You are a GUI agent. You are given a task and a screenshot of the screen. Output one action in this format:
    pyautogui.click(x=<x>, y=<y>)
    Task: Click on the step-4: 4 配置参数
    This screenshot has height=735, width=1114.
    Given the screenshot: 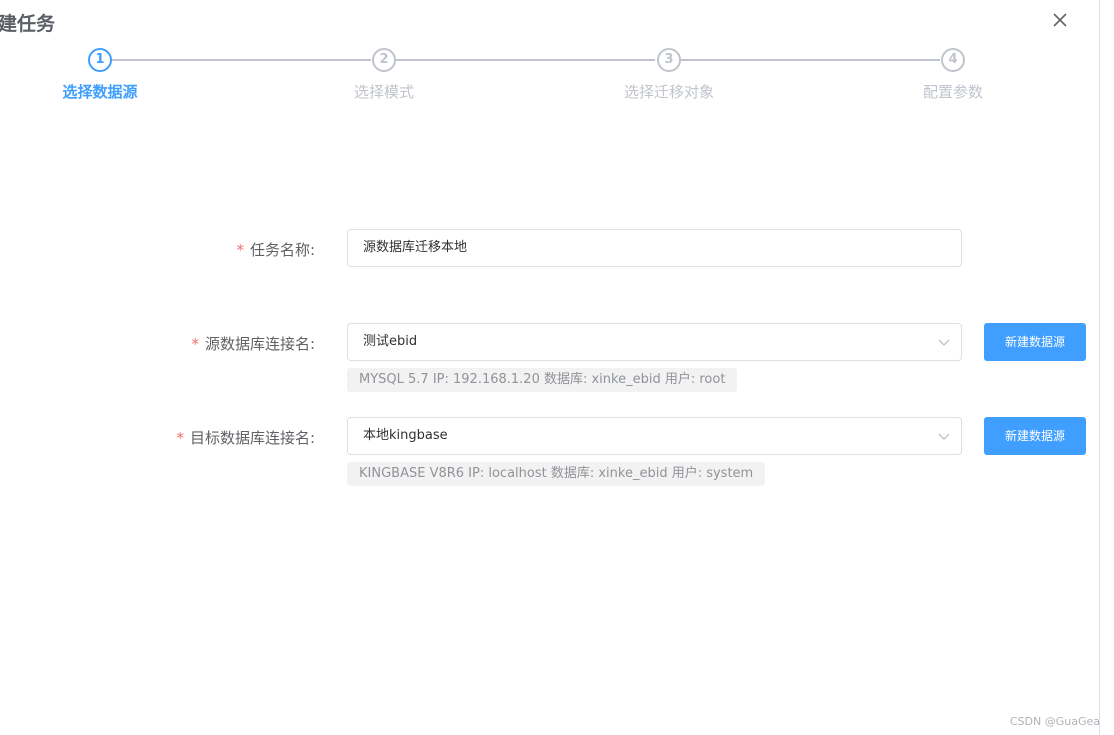 What is the action you would take?
    pyautogui.click(x=953, y=75)
    